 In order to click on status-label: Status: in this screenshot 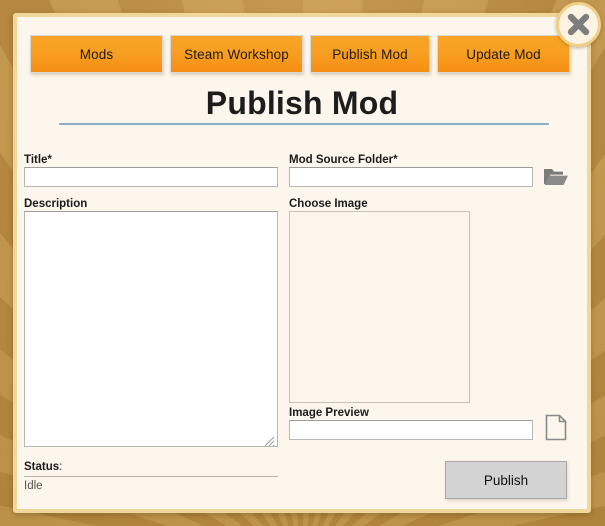, I will do `click(43, 467)`.